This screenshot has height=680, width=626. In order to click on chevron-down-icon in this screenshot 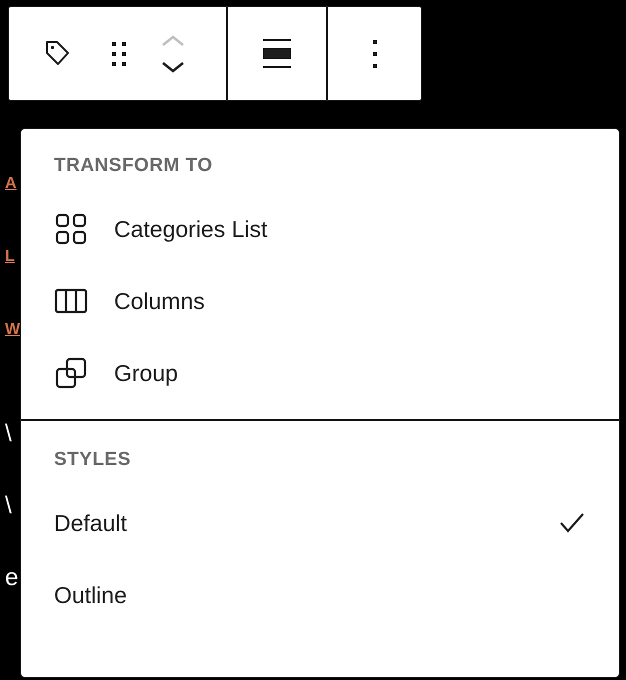, I will do `click(173, 66)`.